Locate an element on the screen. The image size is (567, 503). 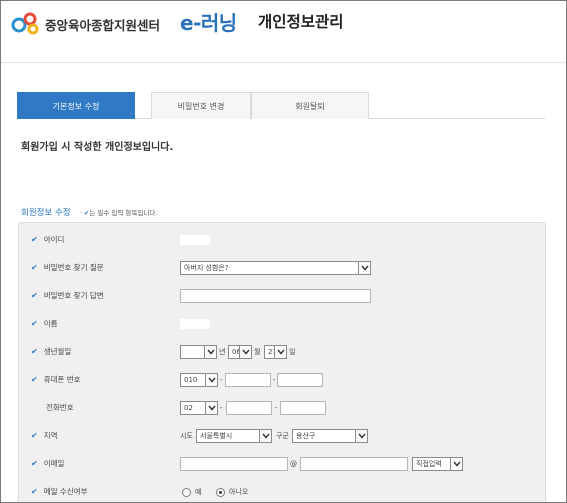
tab-withdraw: 회원탈퇴 is located at coordinates (310, 105).